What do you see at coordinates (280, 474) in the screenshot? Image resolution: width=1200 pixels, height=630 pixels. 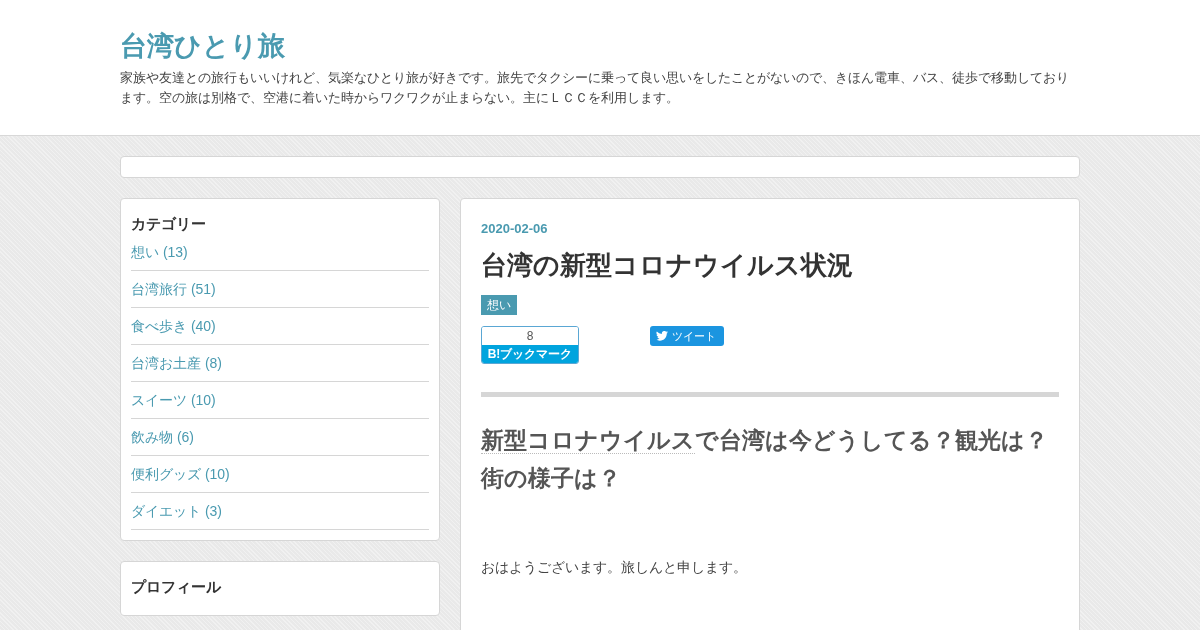 I see `category-link: 便利グッズ (10)` at bounding box center [280, 474].